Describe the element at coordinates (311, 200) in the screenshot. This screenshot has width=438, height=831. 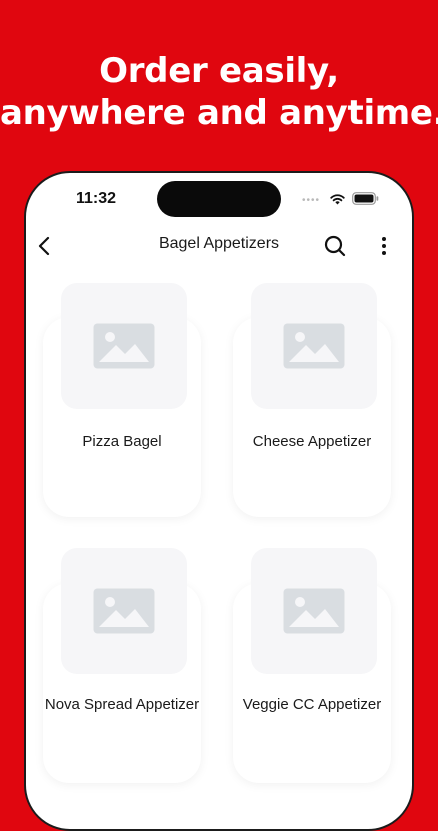
I see `signal-dots: ••••` at that location.